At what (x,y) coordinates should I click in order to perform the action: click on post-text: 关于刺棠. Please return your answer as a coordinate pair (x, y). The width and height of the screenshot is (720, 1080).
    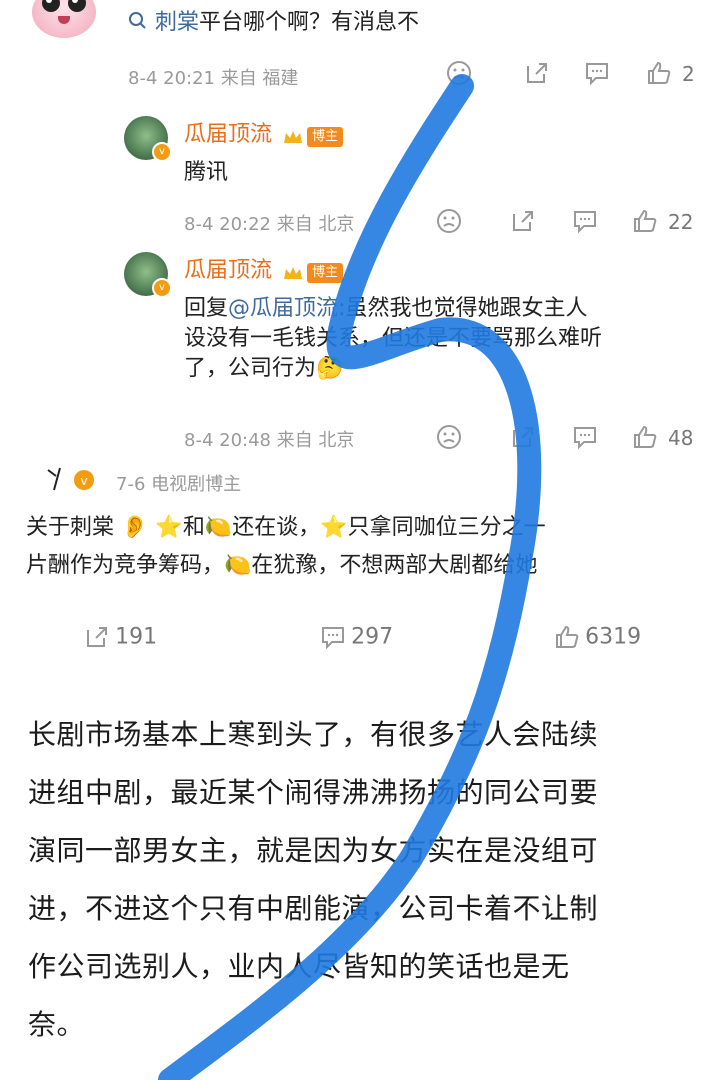
    Looking at the image, I should click on (70, 527).